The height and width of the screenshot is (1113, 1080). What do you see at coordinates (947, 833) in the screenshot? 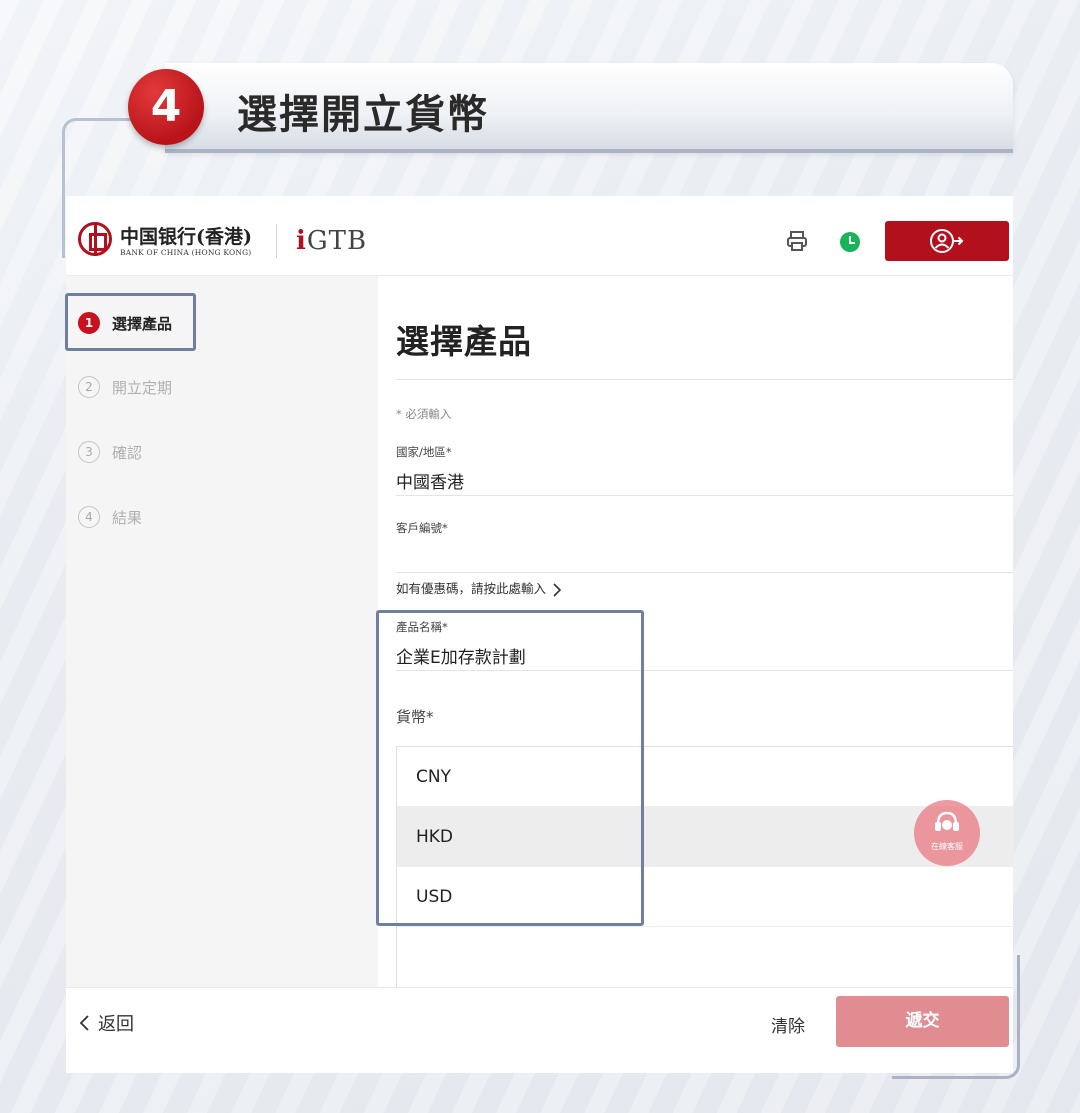
I see `online-chat-button: 在線客服` at bounding box center [947, 833].